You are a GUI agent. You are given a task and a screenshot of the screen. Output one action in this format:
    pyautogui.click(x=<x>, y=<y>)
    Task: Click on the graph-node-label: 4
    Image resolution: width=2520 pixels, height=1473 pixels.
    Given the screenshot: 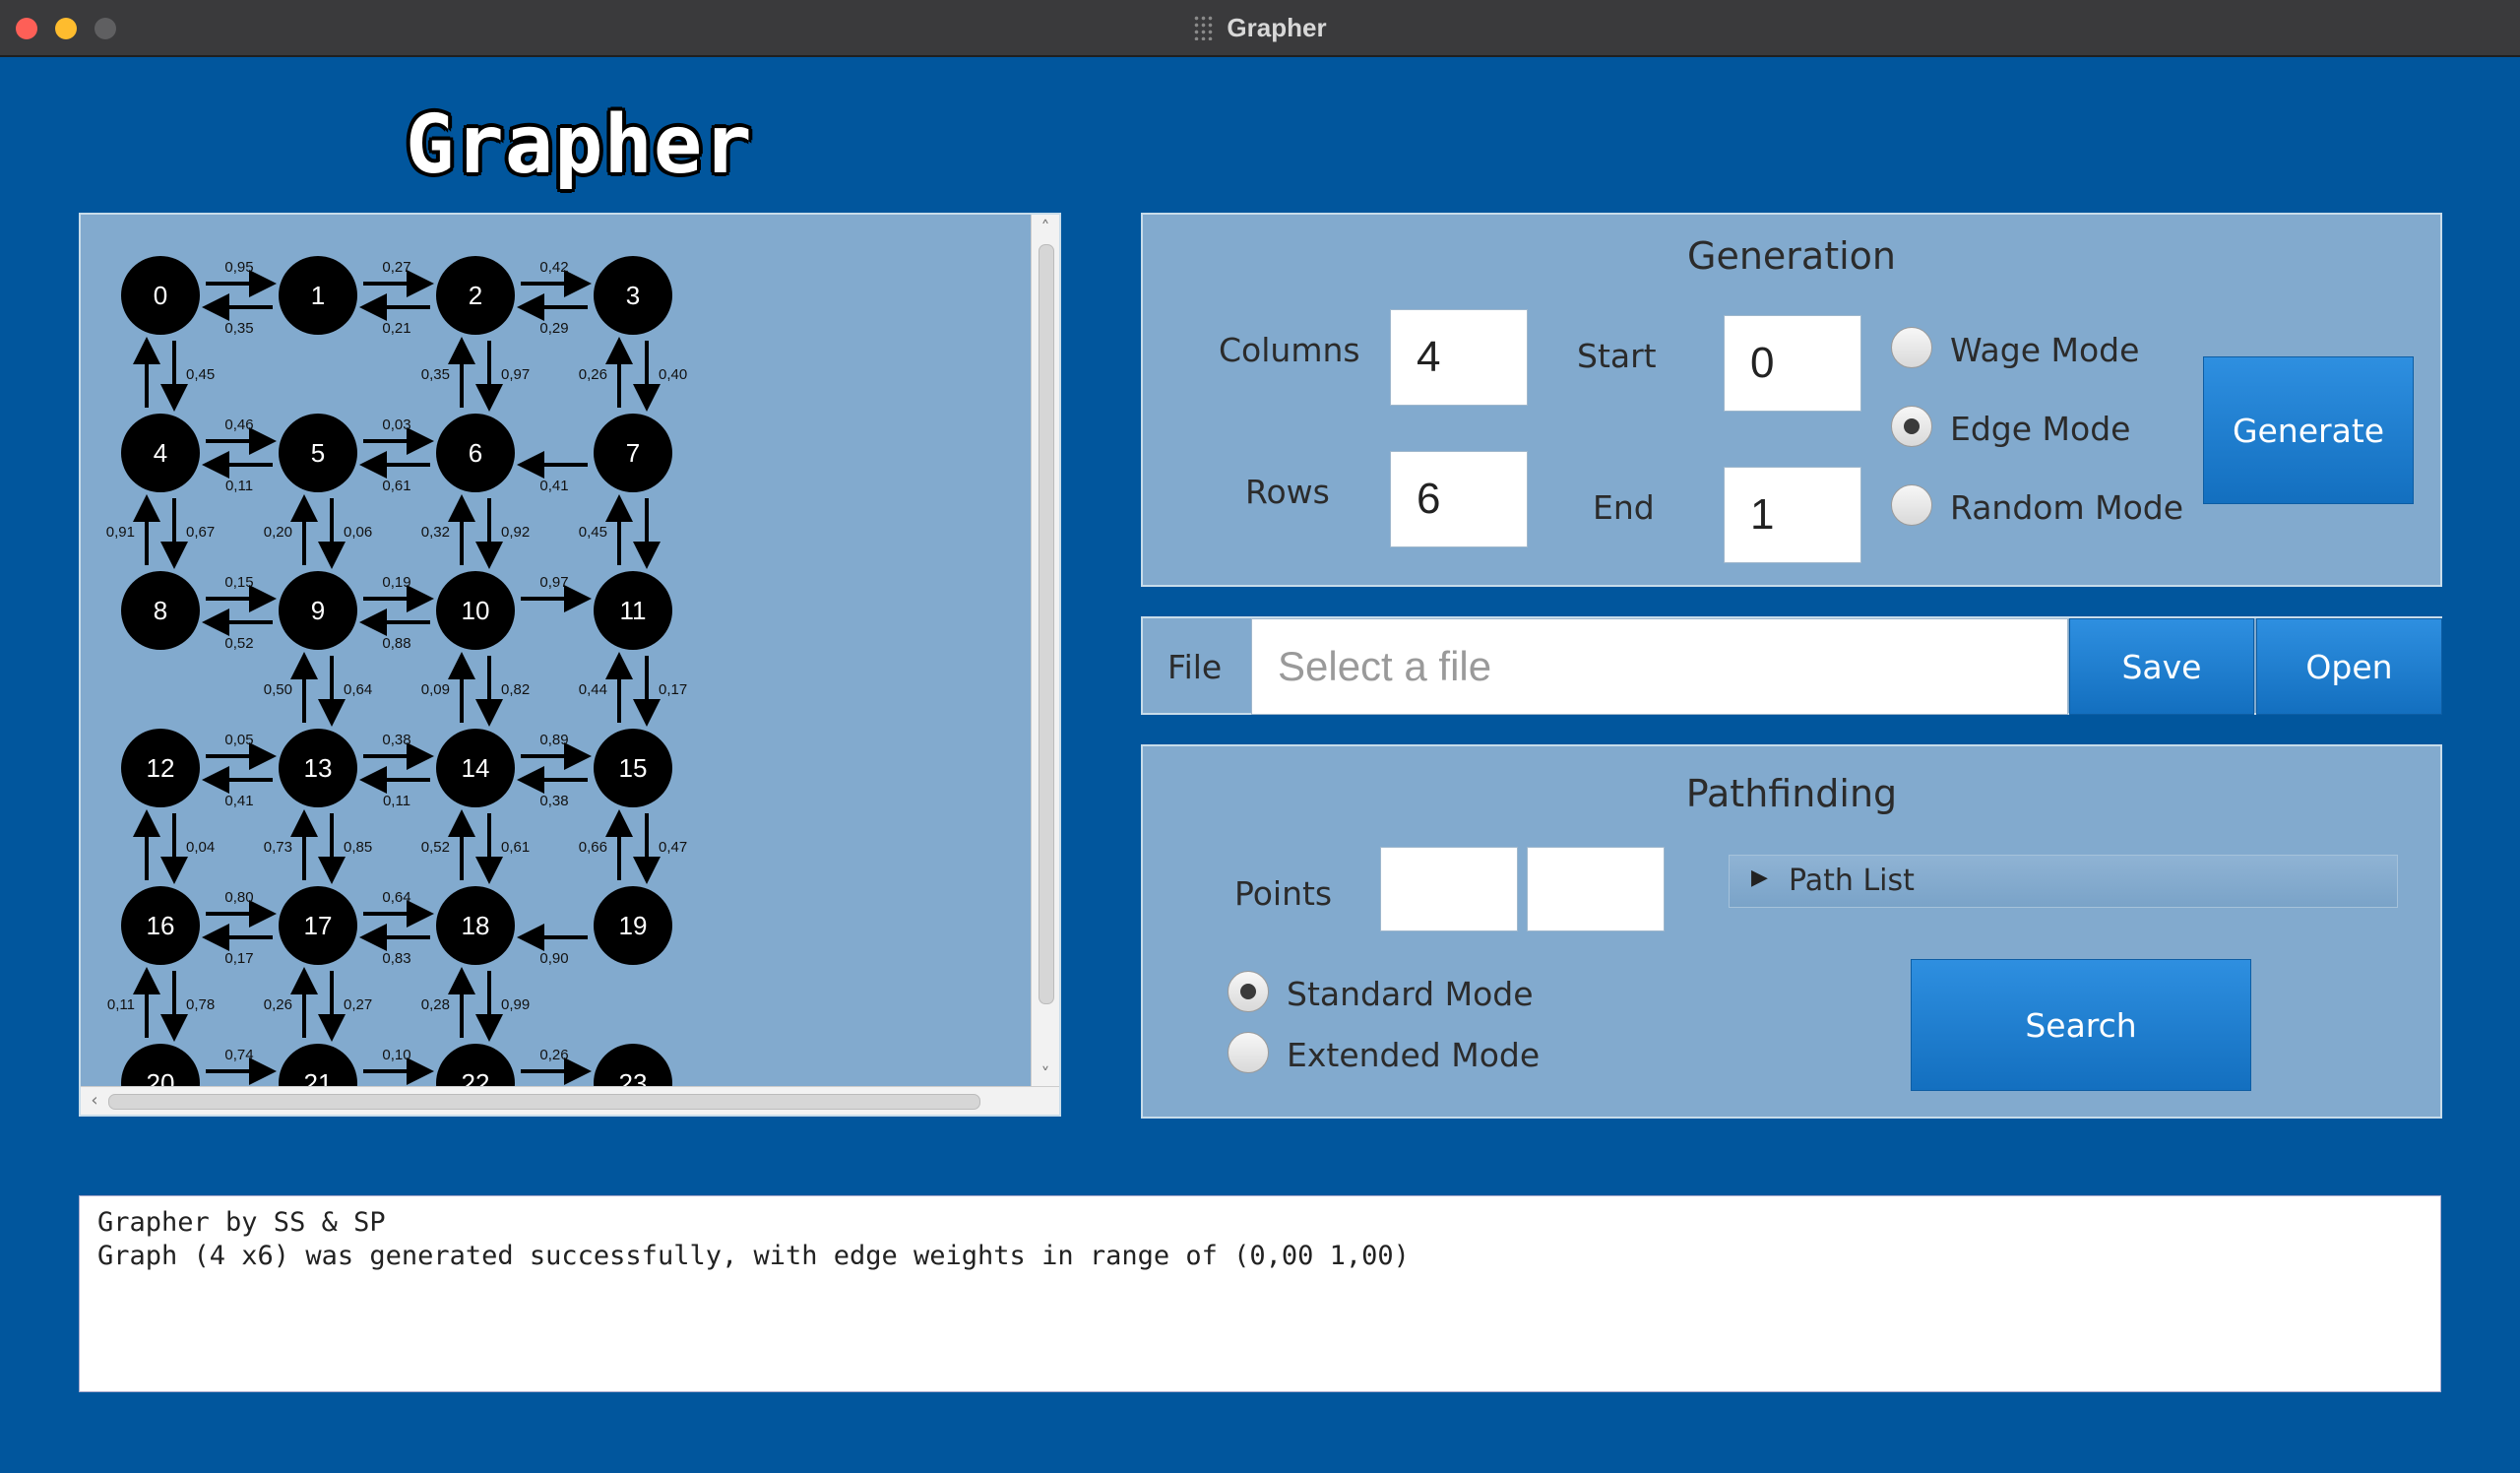 What is the action you would take?
    pyautogui.click(x=160, y=453)
    